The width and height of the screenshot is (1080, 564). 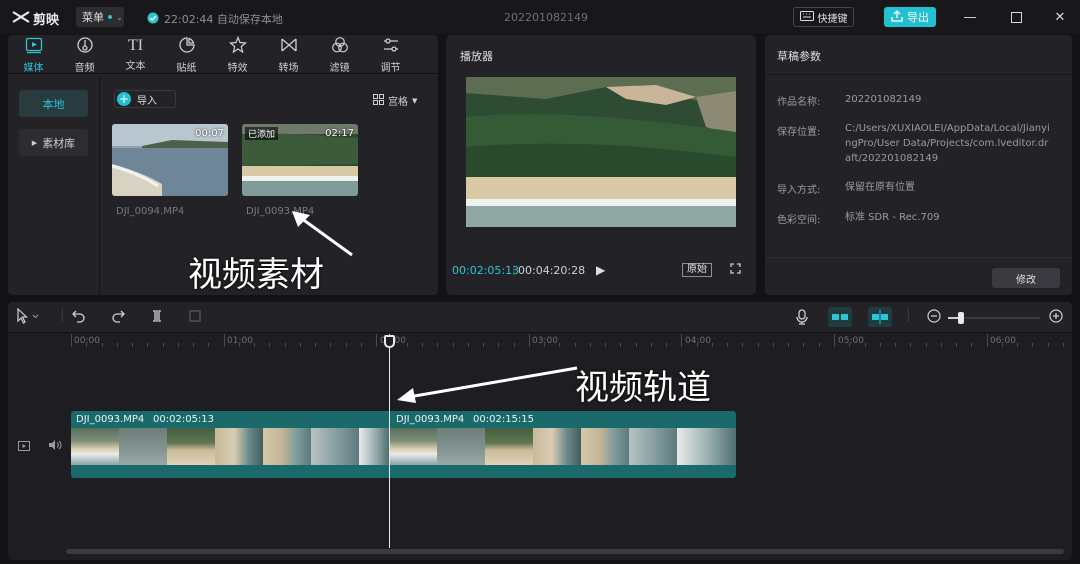 I want to click on aerial-beach-preview-image, so click(x=601, y=152).